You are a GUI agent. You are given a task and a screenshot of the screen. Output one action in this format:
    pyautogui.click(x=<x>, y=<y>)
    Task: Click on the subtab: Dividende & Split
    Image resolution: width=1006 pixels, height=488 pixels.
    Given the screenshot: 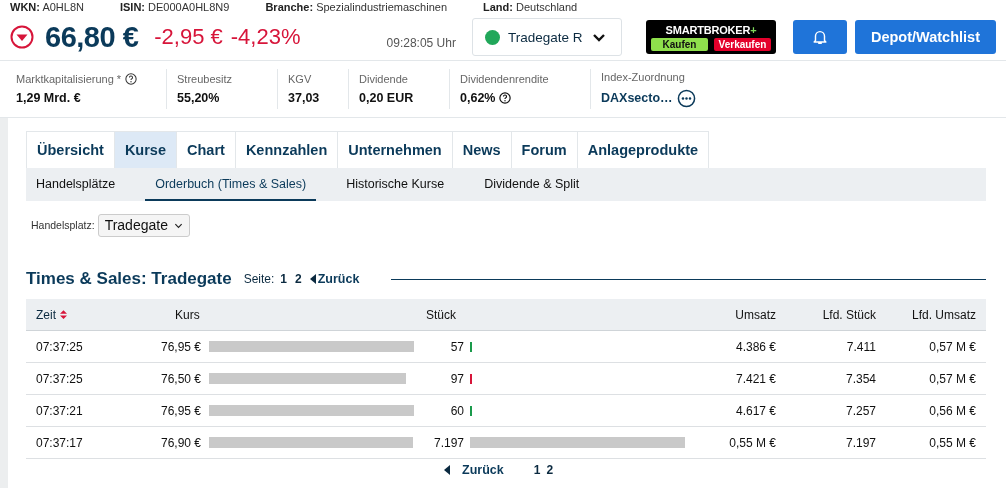 What is the action you would take?
    pyautogui.click(x=532, y=184)
    